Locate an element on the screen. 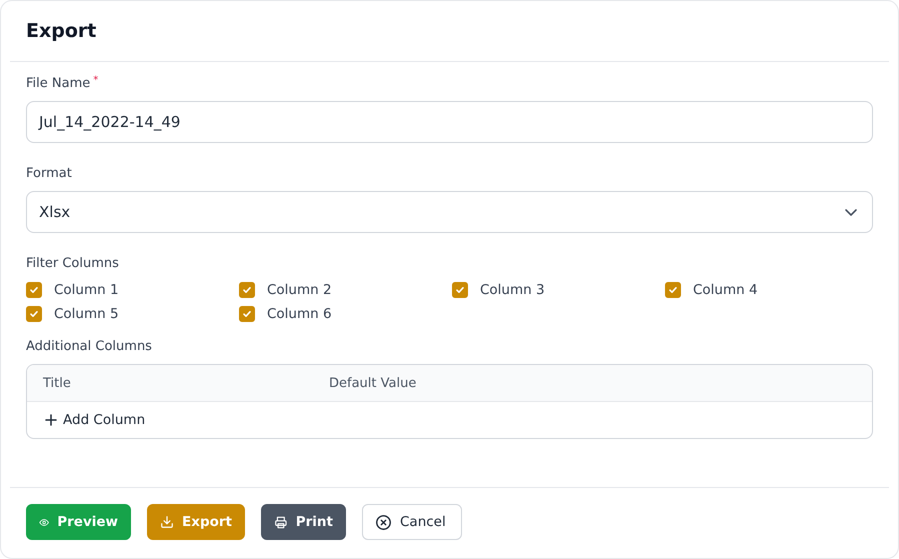  column-header: Default Value is located at coordinates (372, 383).